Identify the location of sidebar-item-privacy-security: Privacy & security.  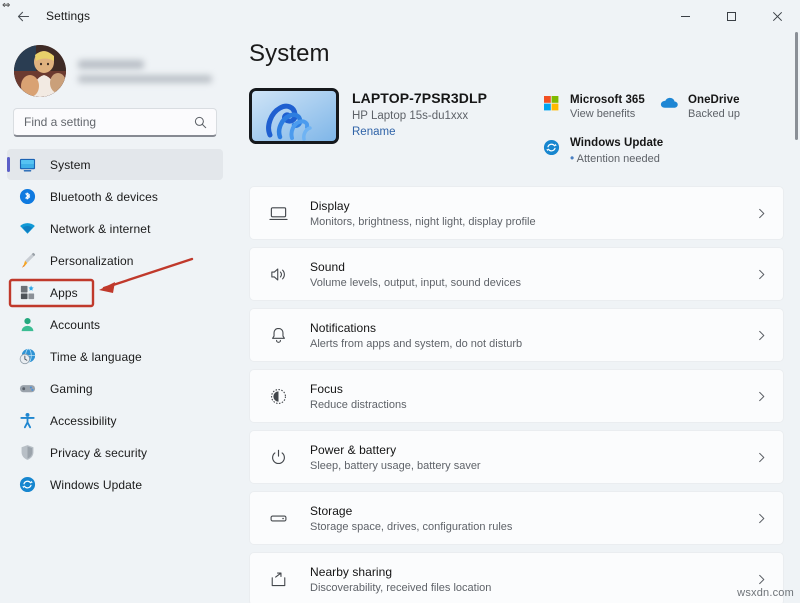
(115, 452).